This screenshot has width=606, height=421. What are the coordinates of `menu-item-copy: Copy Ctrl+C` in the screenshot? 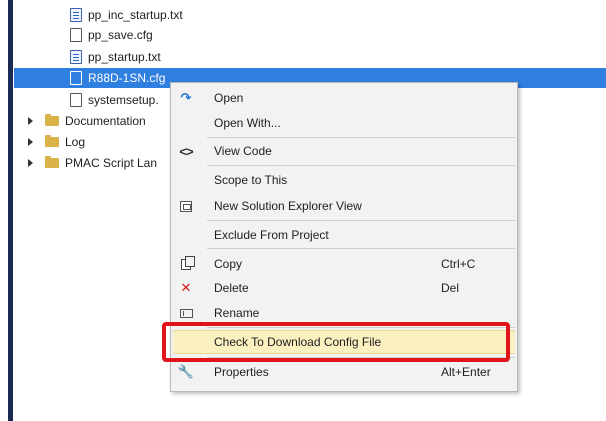 It's located at (344, 264).